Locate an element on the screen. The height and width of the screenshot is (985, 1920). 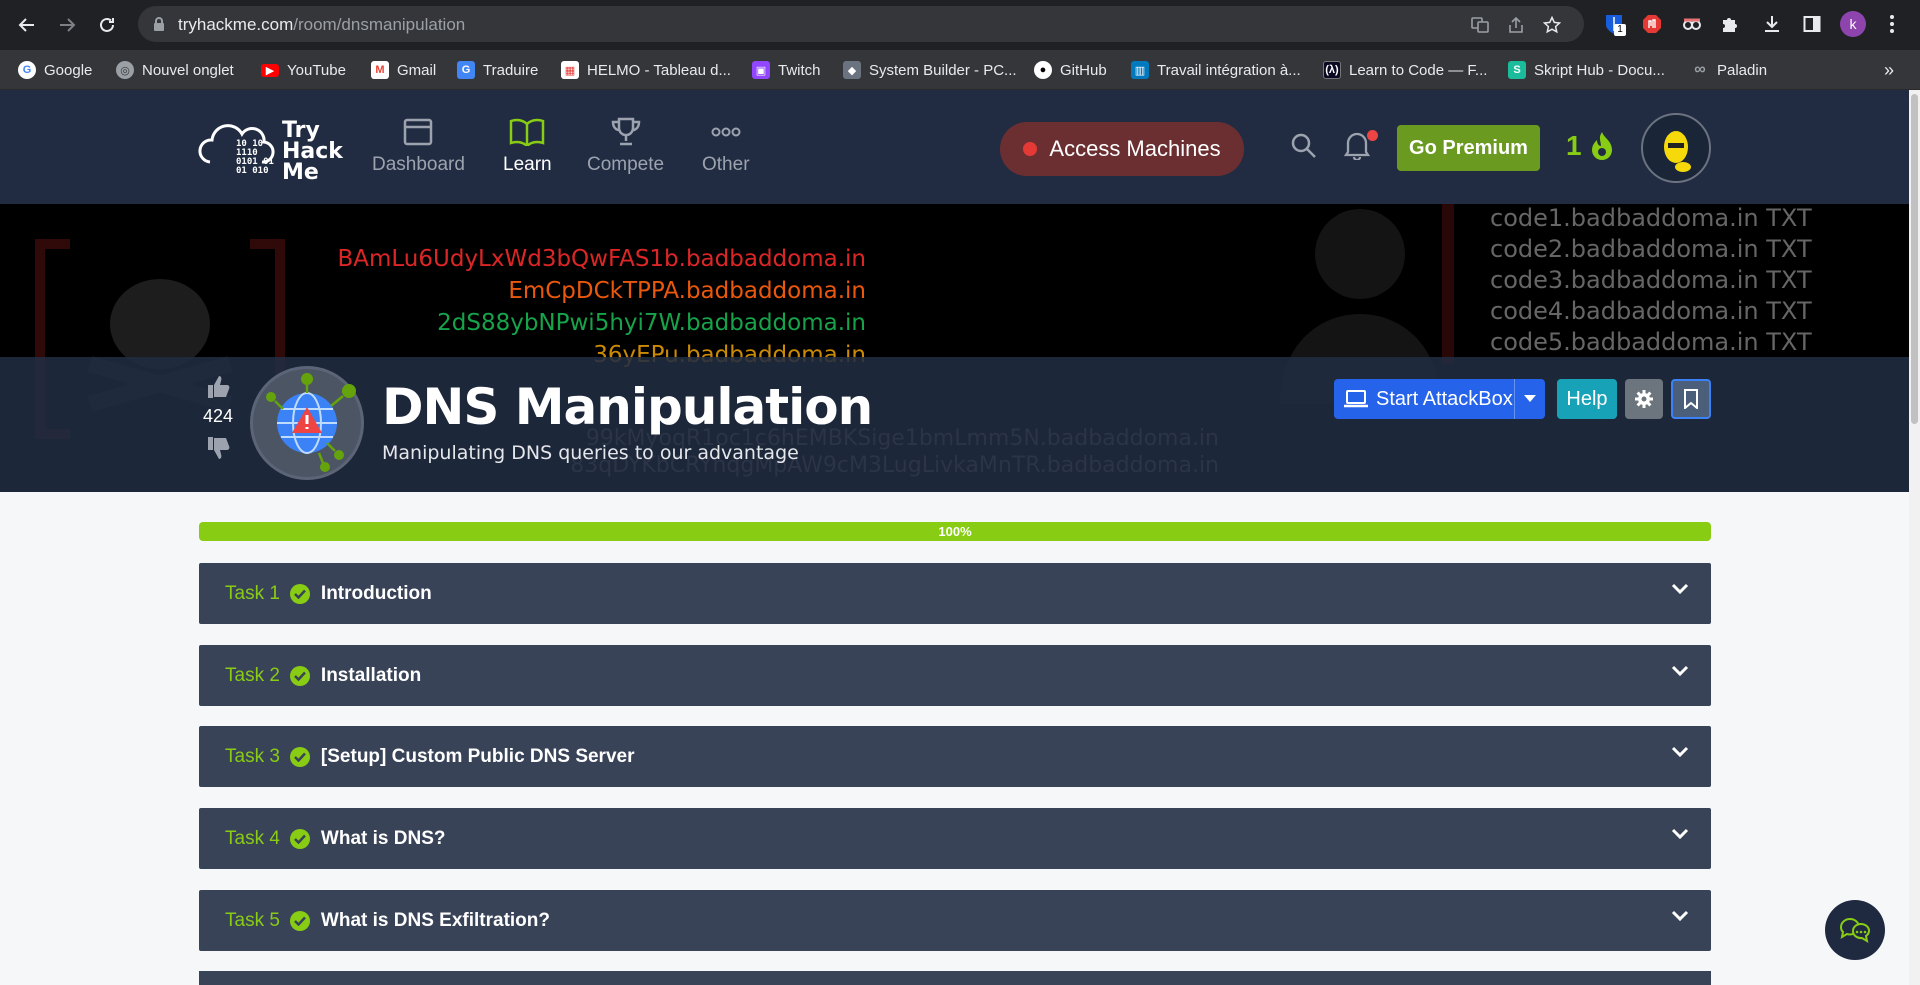
open-book-icon is located at coordinates (527, 132).